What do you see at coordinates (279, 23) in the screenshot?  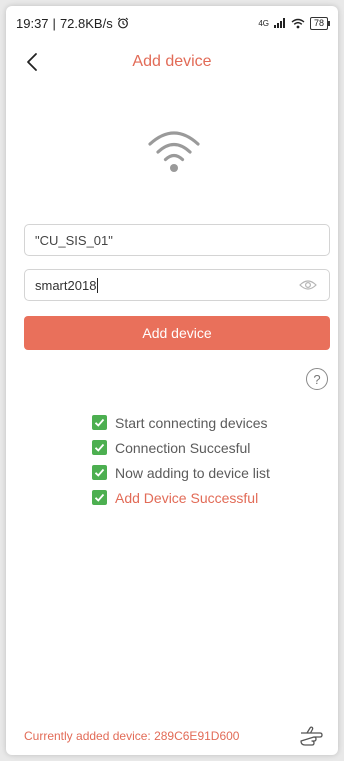 I see `signal-bars-icon` at bounding box center [279, 23].